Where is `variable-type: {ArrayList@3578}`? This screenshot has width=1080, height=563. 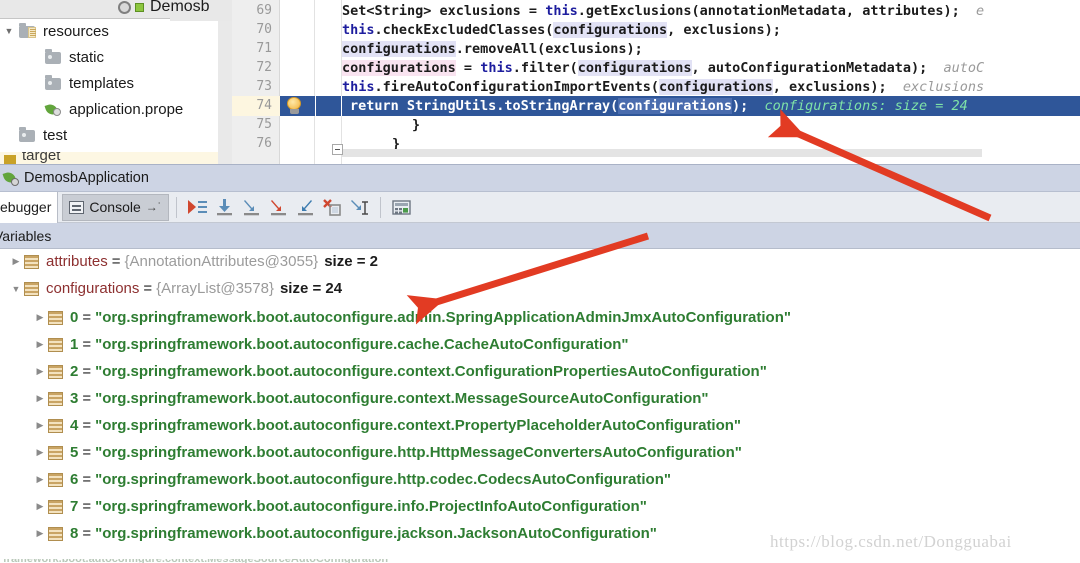 variable-type: {ArrayList@3578} is located at coordinates (215, 288).